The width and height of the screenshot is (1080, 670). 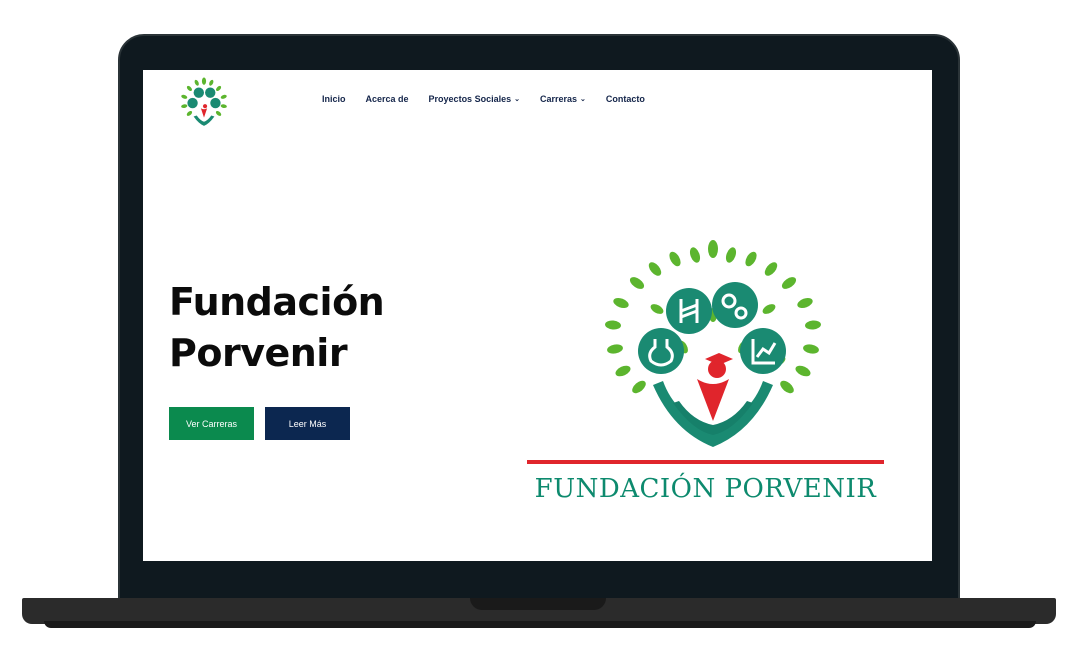 I want to click on nav-item-label: Carreras, so click(x=558, y=99).